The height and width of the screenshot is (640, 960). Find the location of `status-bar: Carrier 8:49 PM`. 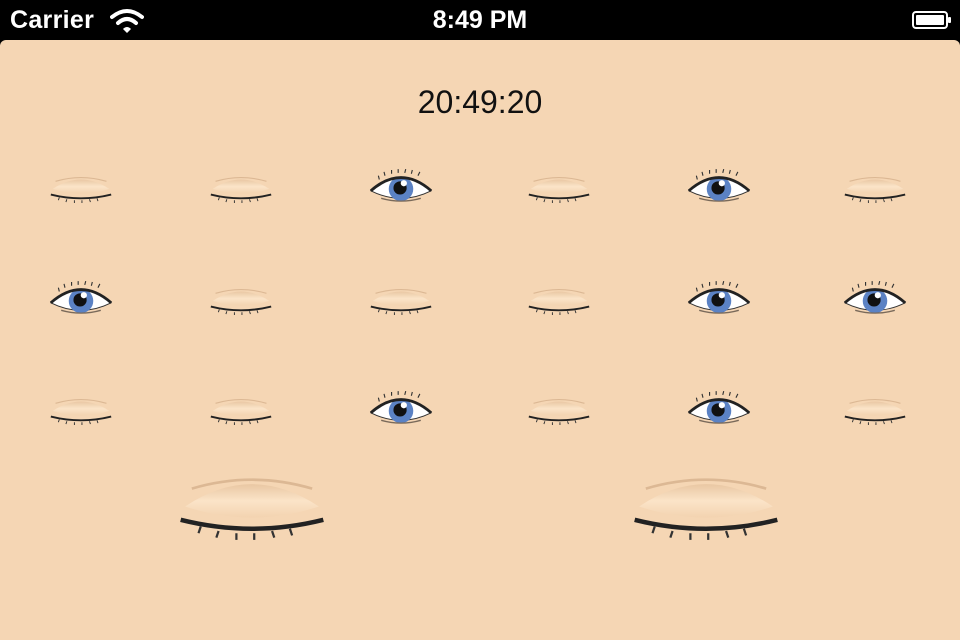

status-bar: Carrier 8:49 PM is located at coordinates (480, 20).